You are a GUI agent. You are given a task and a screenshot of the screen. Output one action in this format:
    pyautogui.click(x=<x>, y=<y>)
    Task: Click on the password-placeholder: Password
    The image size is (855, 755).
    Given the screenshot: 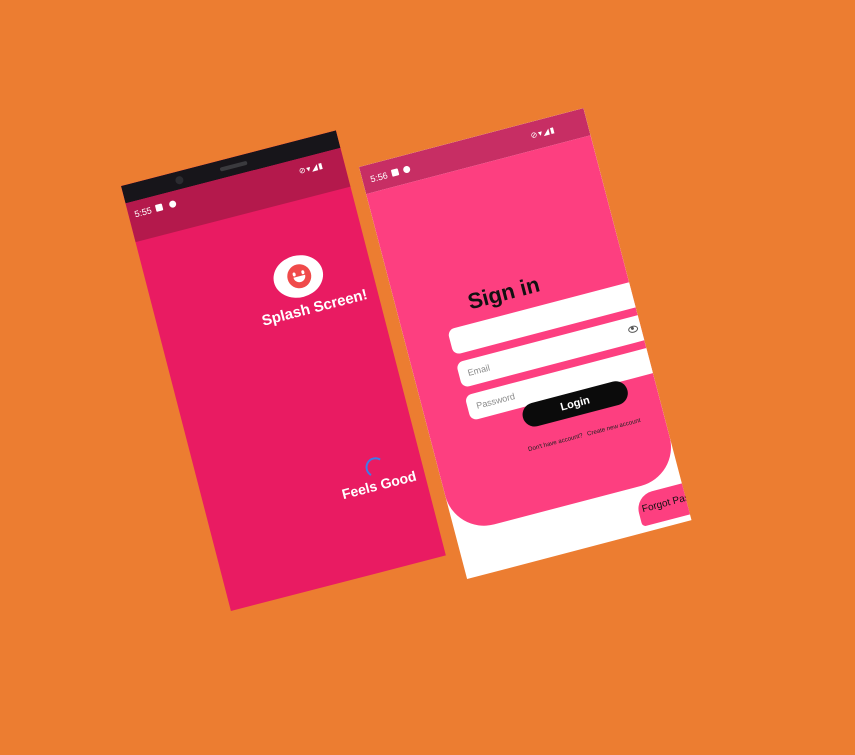 What is the action you would take?
    pyautogui.click(x=495, y=401)
    